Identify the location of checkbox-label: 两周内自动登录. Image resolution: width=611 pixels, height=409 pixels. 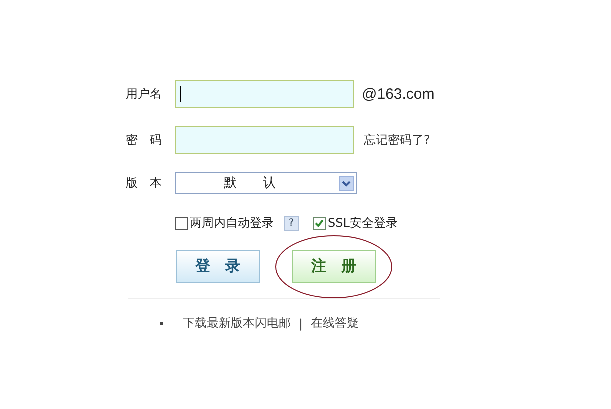
(232, 223).